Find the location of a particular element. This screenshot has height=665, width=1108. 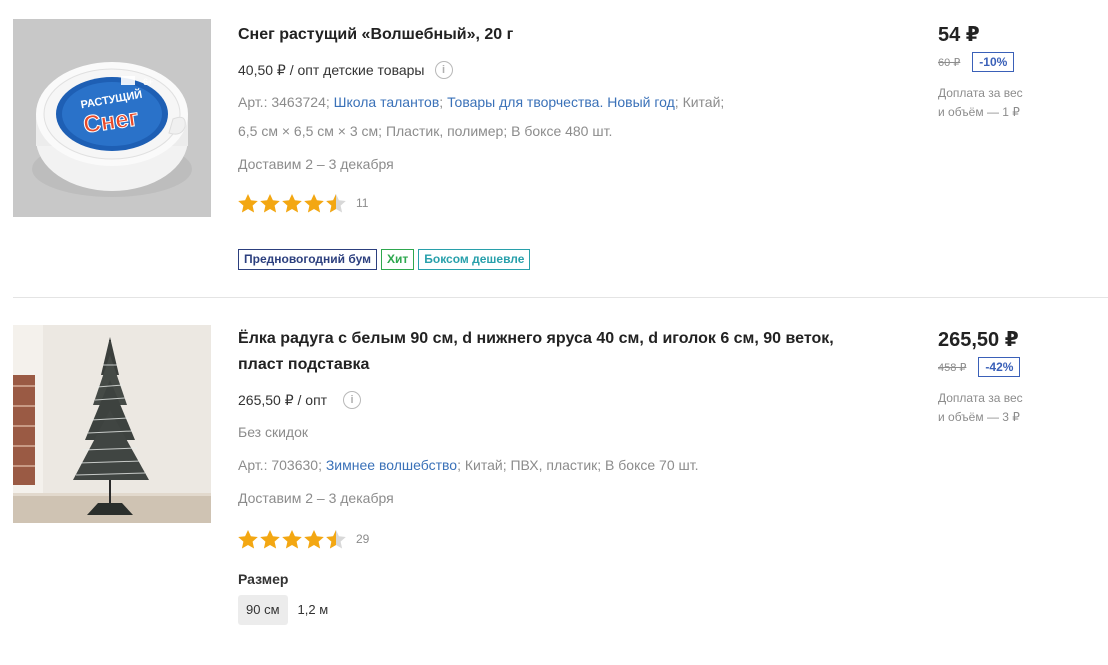

reviews-count: 29 is located at coordinates (363, 539).